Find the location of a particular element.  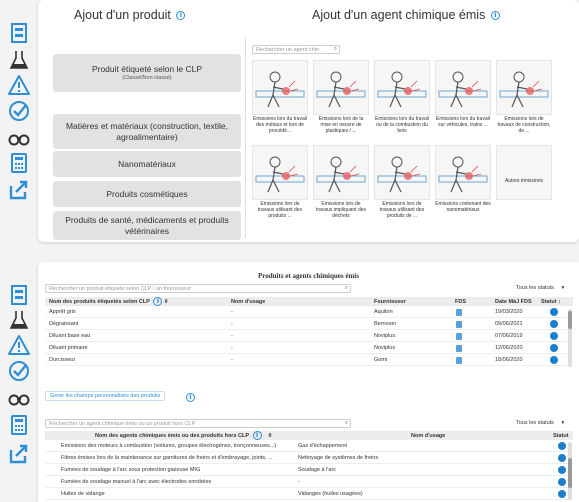

agent-name-cell: Huiles de vidange is located at coordinates (83, 494).